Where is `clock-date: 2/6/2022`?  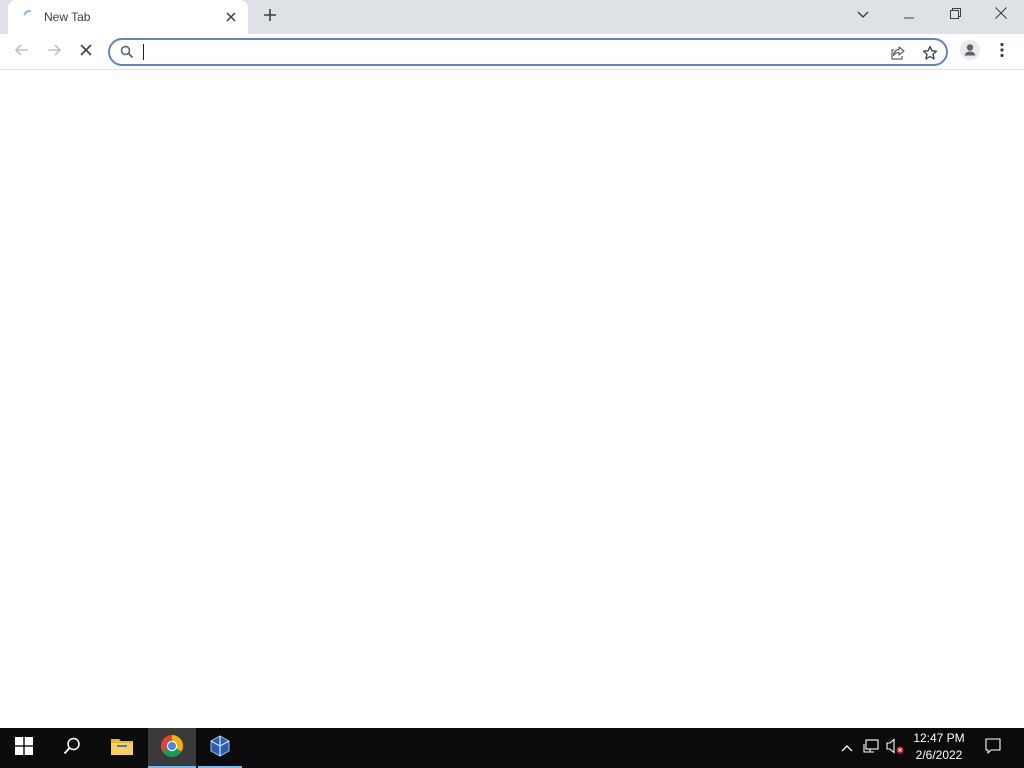
clock-date: 2/6/2022 is located at coordinates (939, 755).